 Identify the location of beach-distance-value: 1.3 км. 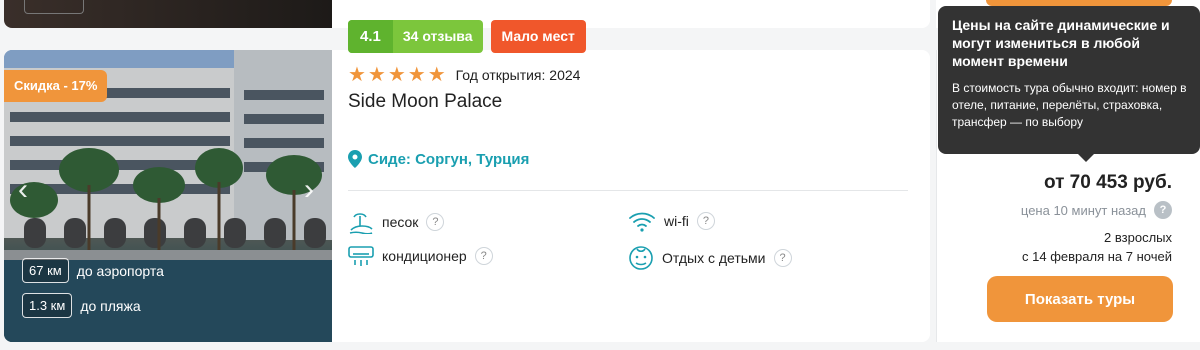
(47, 305).